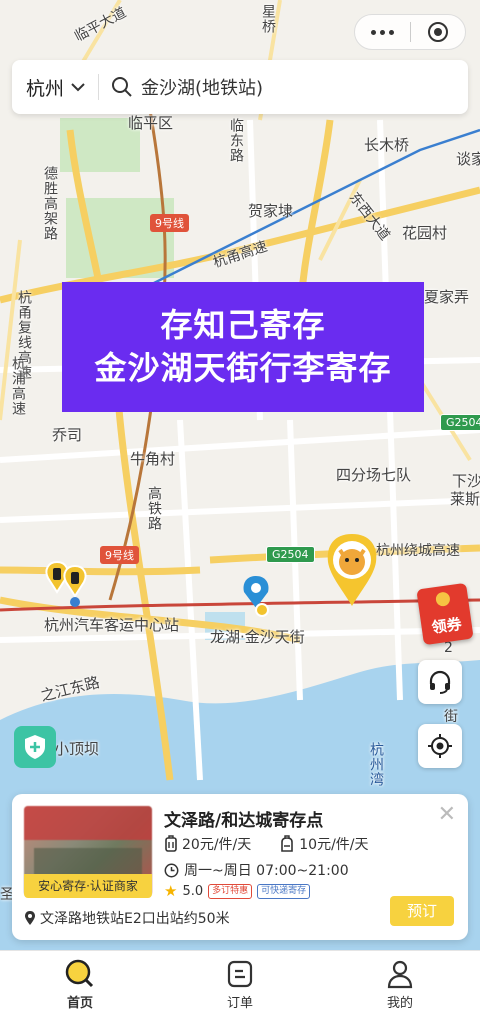 The image size is (480, 1018). I want to click on map-label: 莱斯, so click(465, 499).